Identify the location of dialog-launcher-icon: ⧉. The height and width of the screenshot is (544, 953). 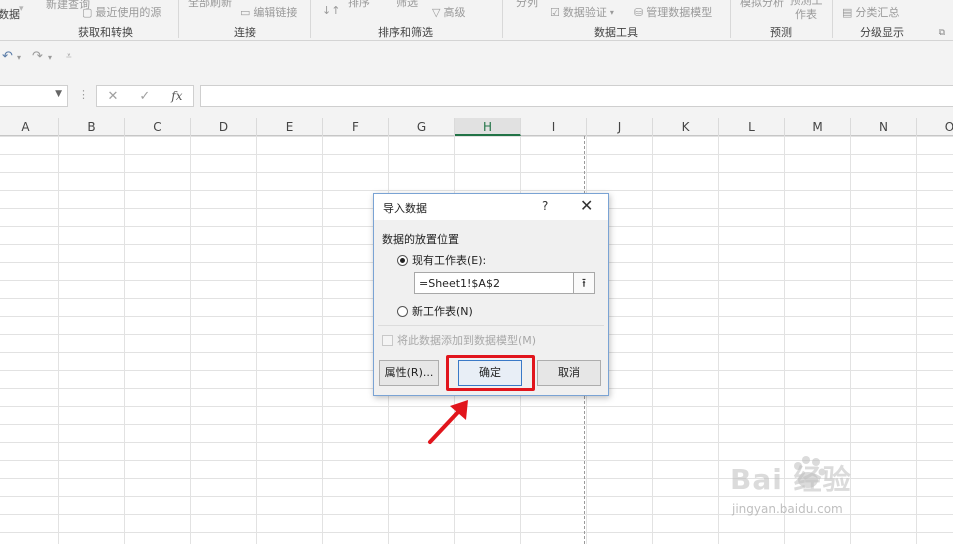
(942, 33).